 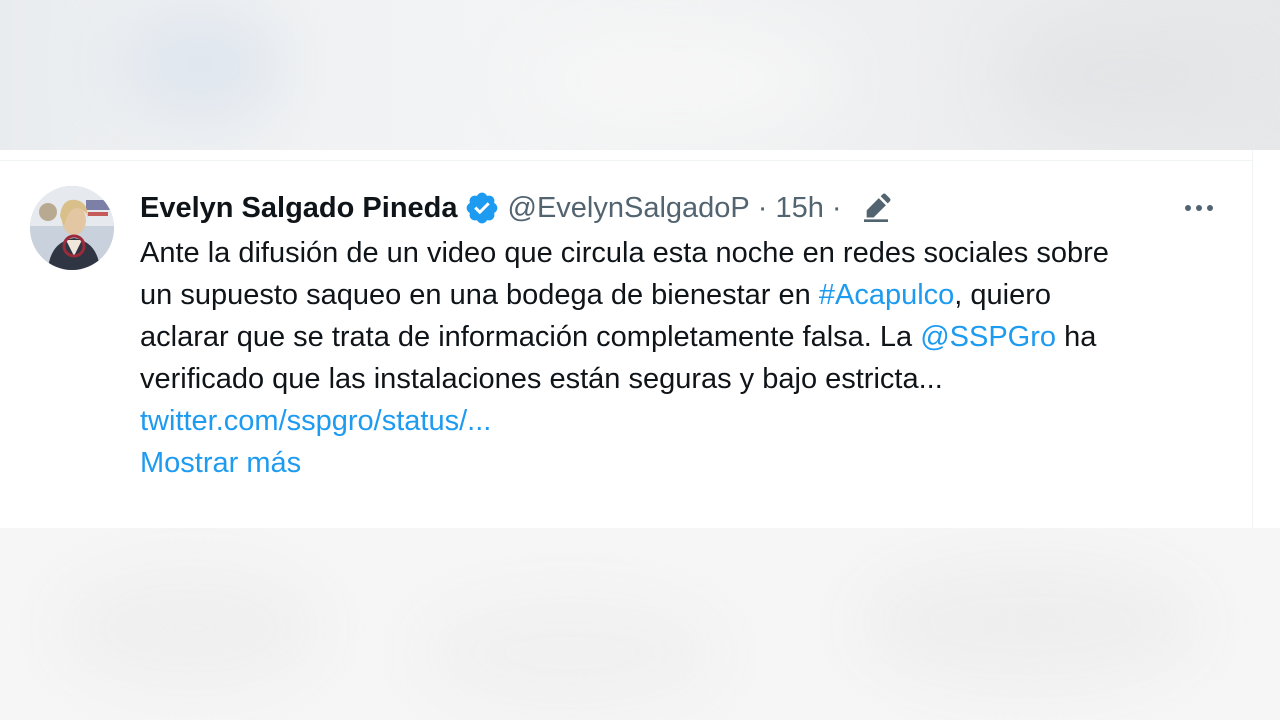 I want to click on edited-pencil-icon, so click(x=876, y=208).